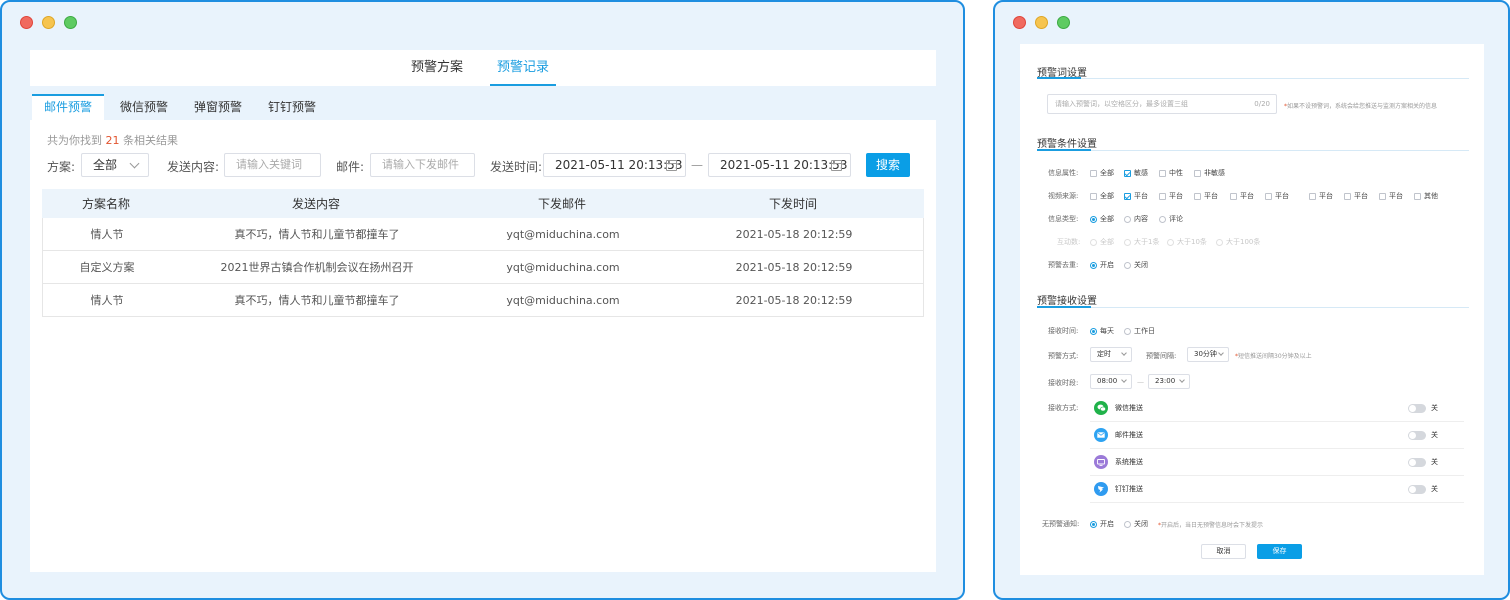 The width and height of the screenshot is (1510, 600). Describe the element at coordinates (1102, 173) in the screenshot. I see `info-attribute-option: 全部` at that location.